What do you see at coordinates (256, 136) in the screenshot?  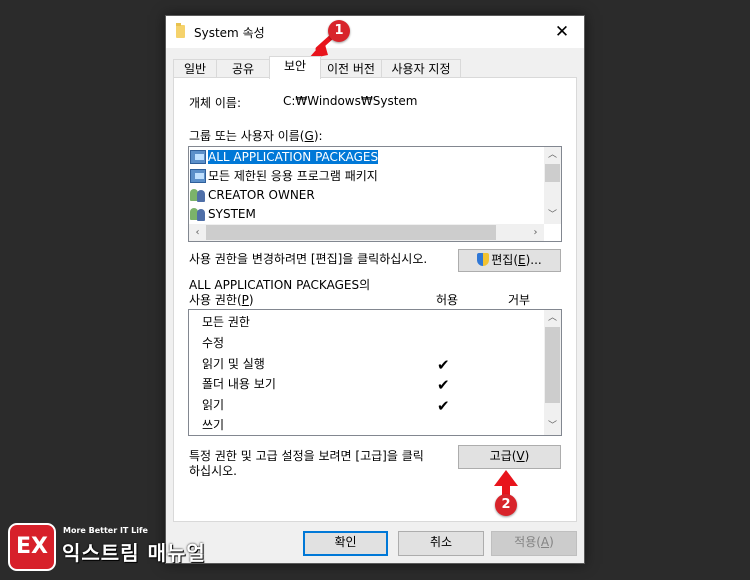 I see `groups-label: 그룹 또는 사용자 이름(G):` at bounding box center [256, 136].